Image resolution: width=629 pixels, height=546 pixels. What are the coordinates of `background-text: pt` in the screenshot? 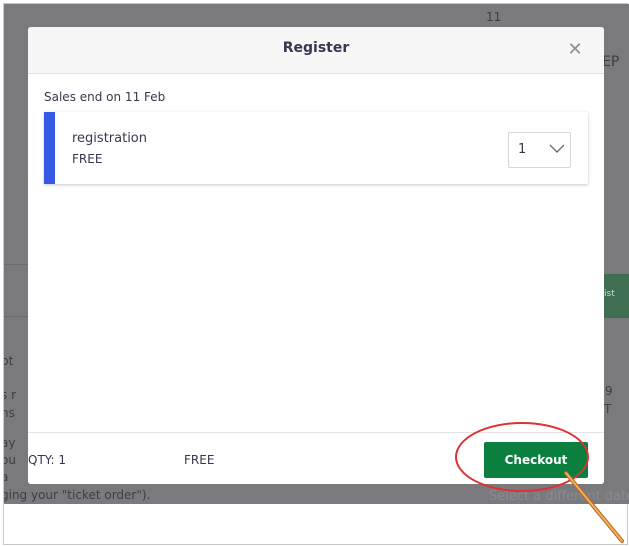 It's located at (9, 361).